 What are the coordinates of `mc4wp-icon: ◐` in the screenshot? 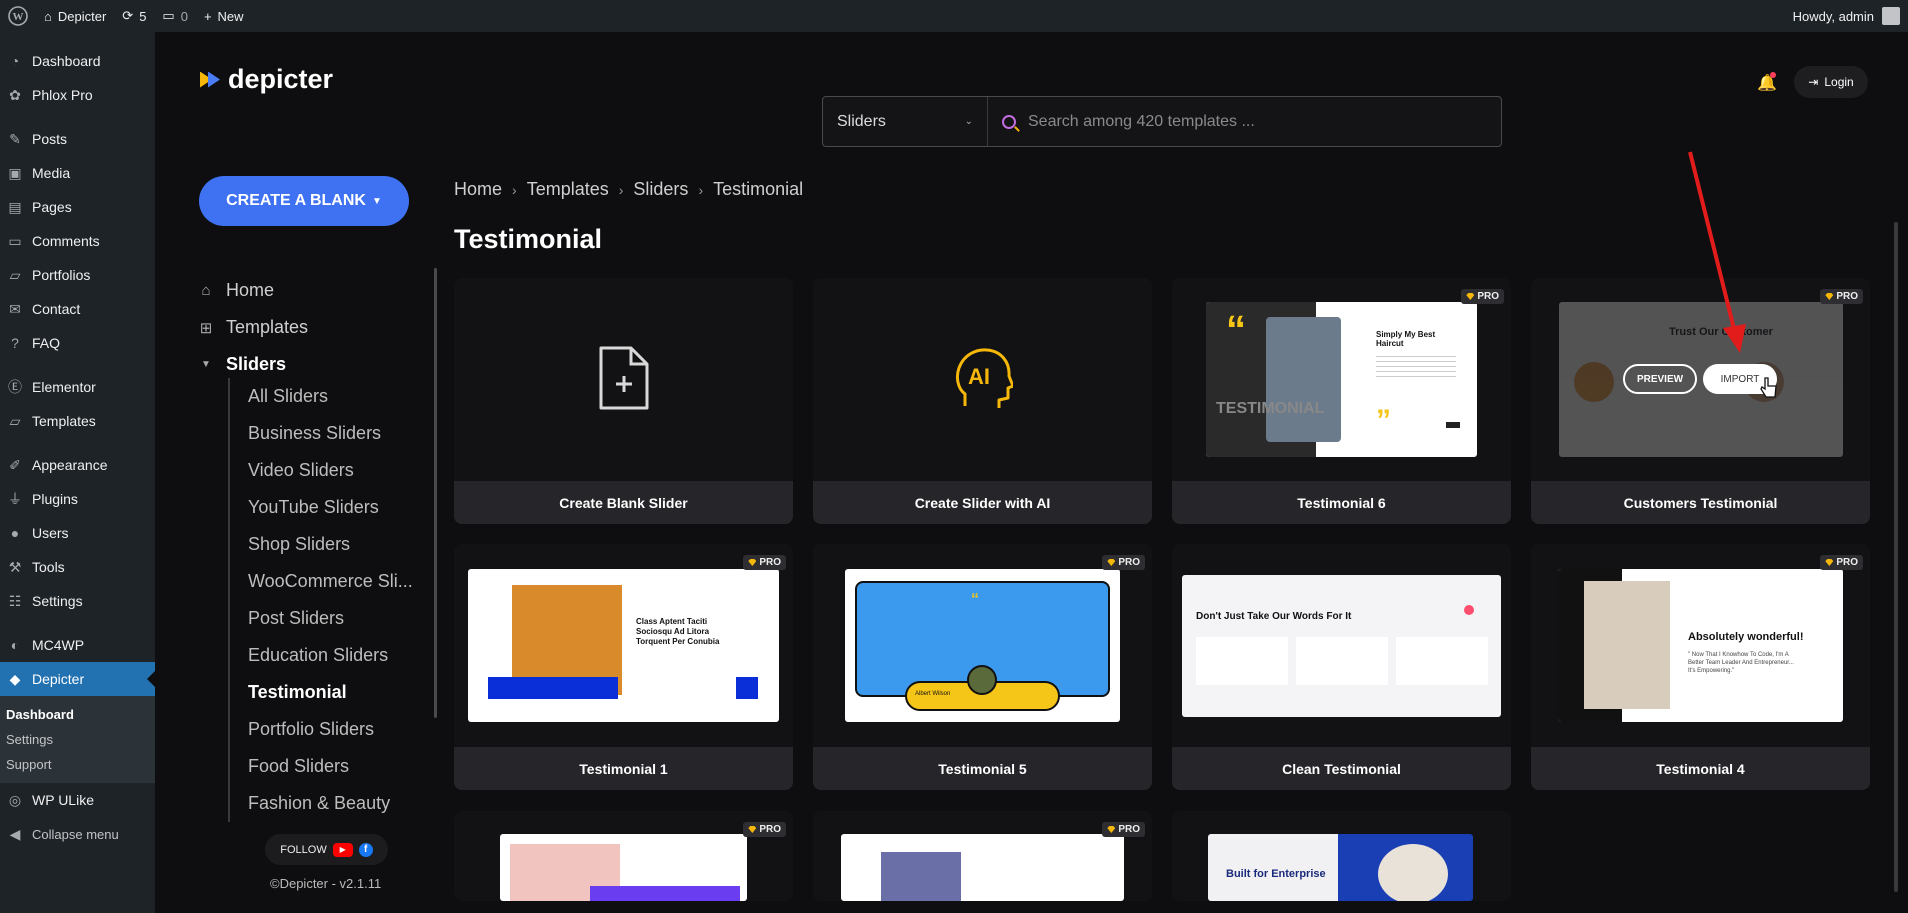 It's located at (15, 645).